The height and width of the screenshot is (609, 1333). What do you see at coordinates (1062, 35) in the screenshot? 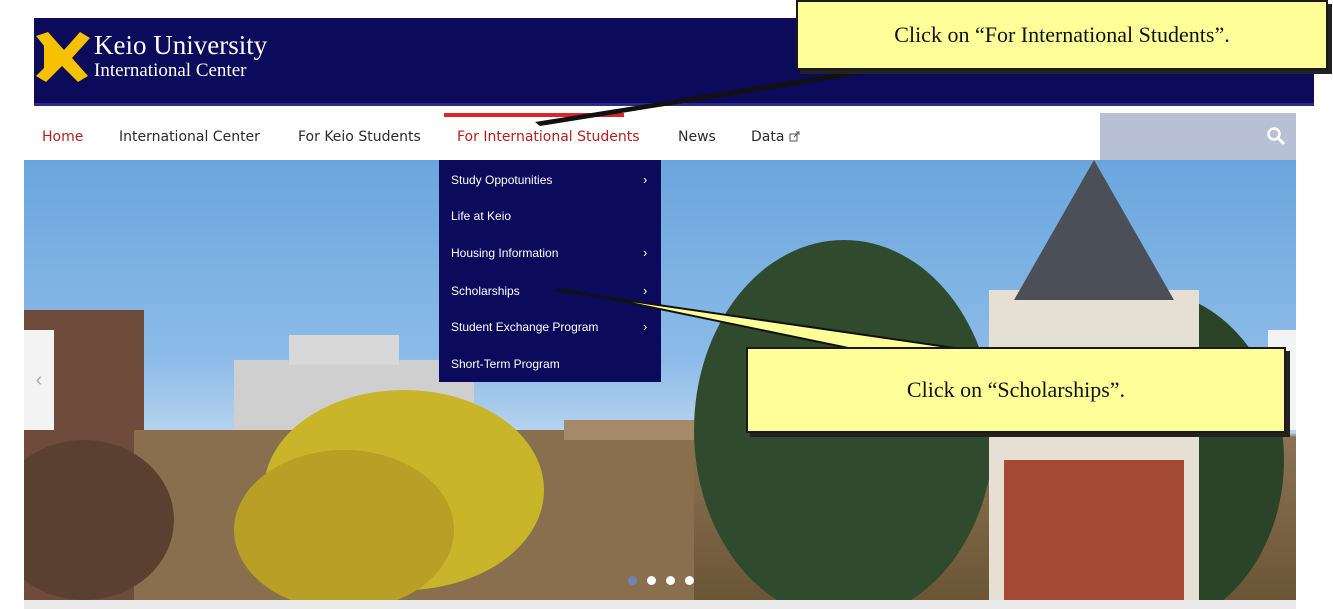
I see `instruction-callout-1: Click on “For International Students”.` at bounding box center [1062, 35].